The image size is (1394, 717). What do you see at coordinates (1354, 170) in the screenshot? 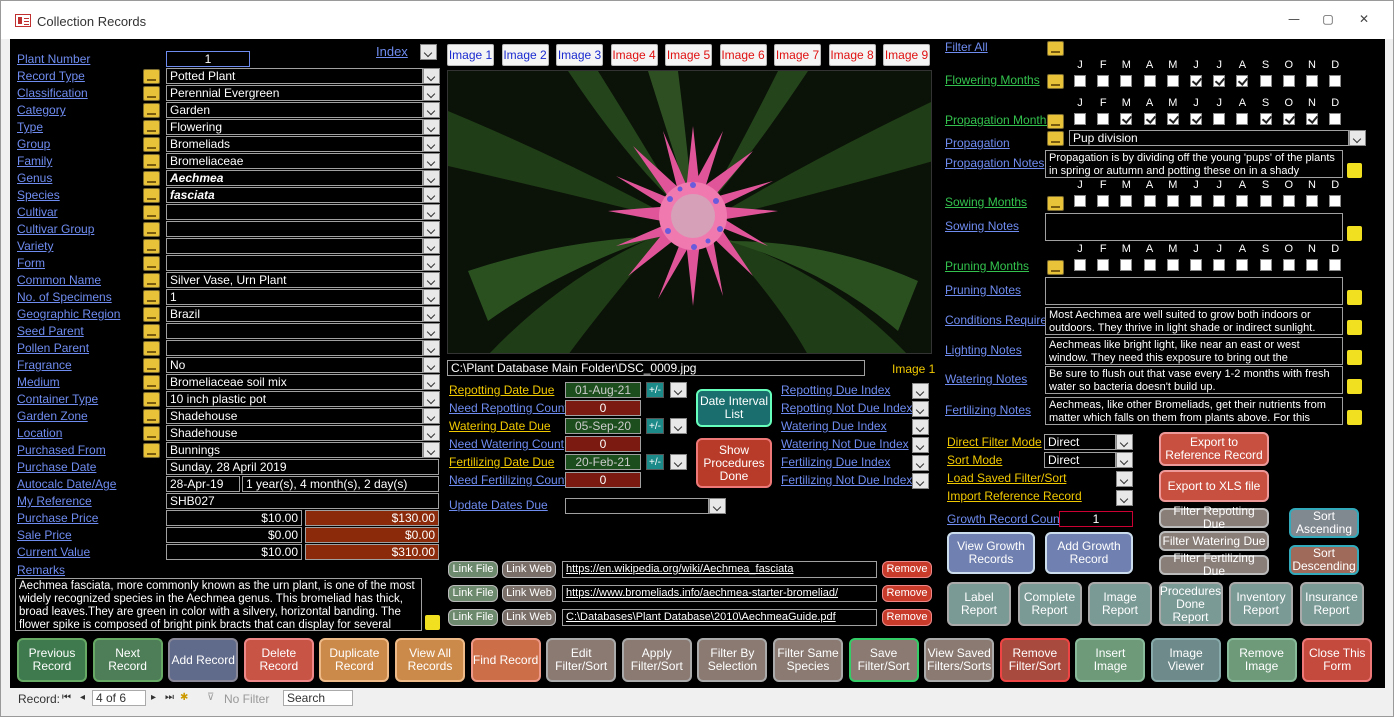
I see `propagation-notes-zoom-button` at bounding box center [1354, 170].